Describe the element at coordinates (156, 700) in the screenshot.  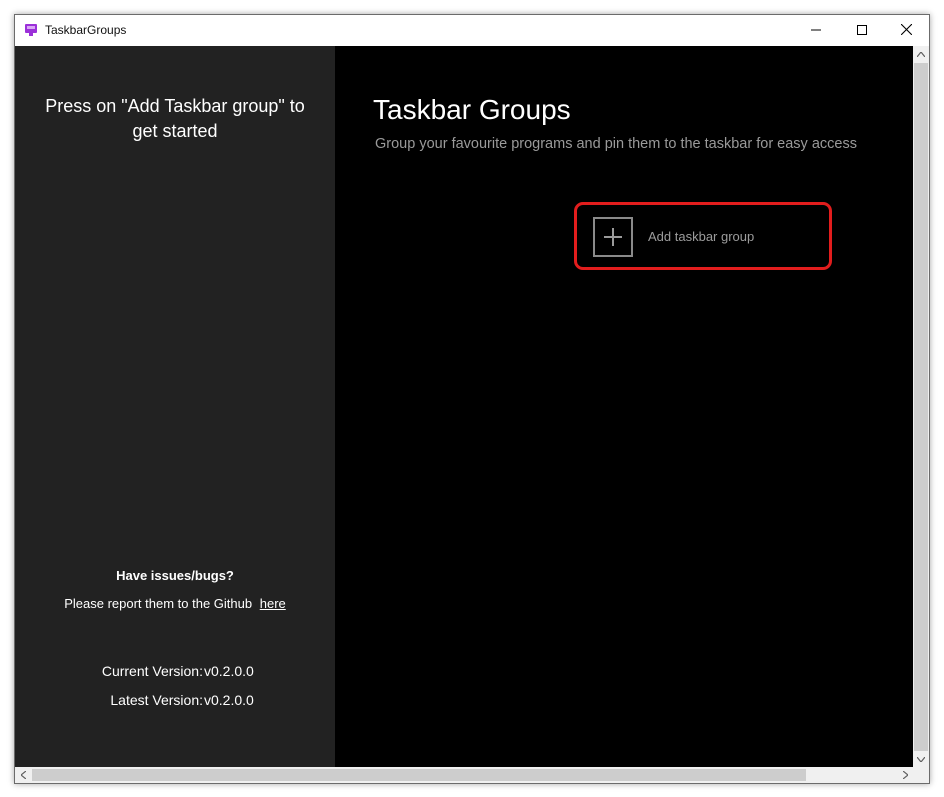
I see `latest-version-label: Latest Version:` at that location.